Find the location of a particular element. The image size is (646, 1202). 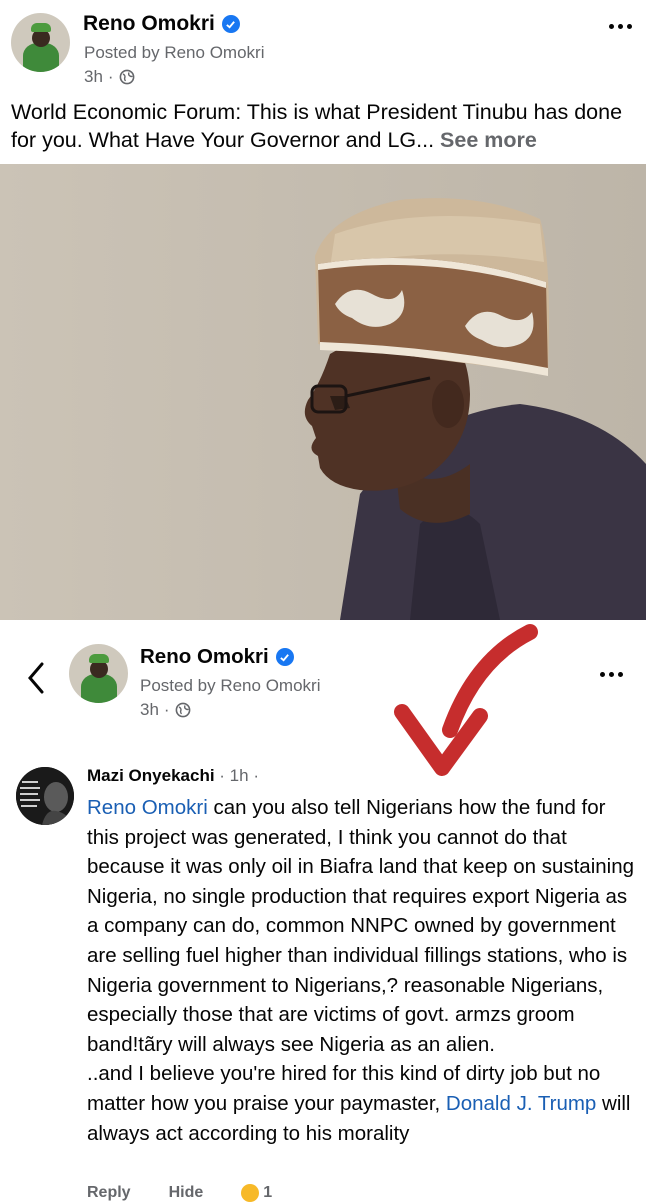

reaction-count: 1 is located at coordinates (268, 1192).